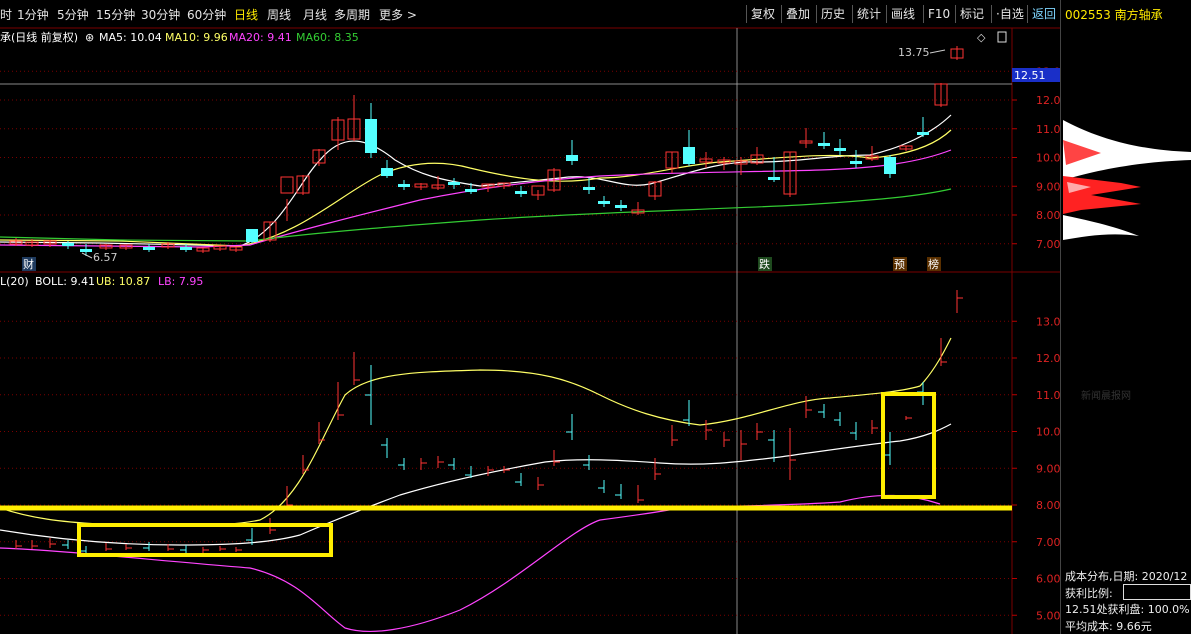 This screenshot has height=634, width=1191. I want to click on maximize-icon, so click(1002, 37).